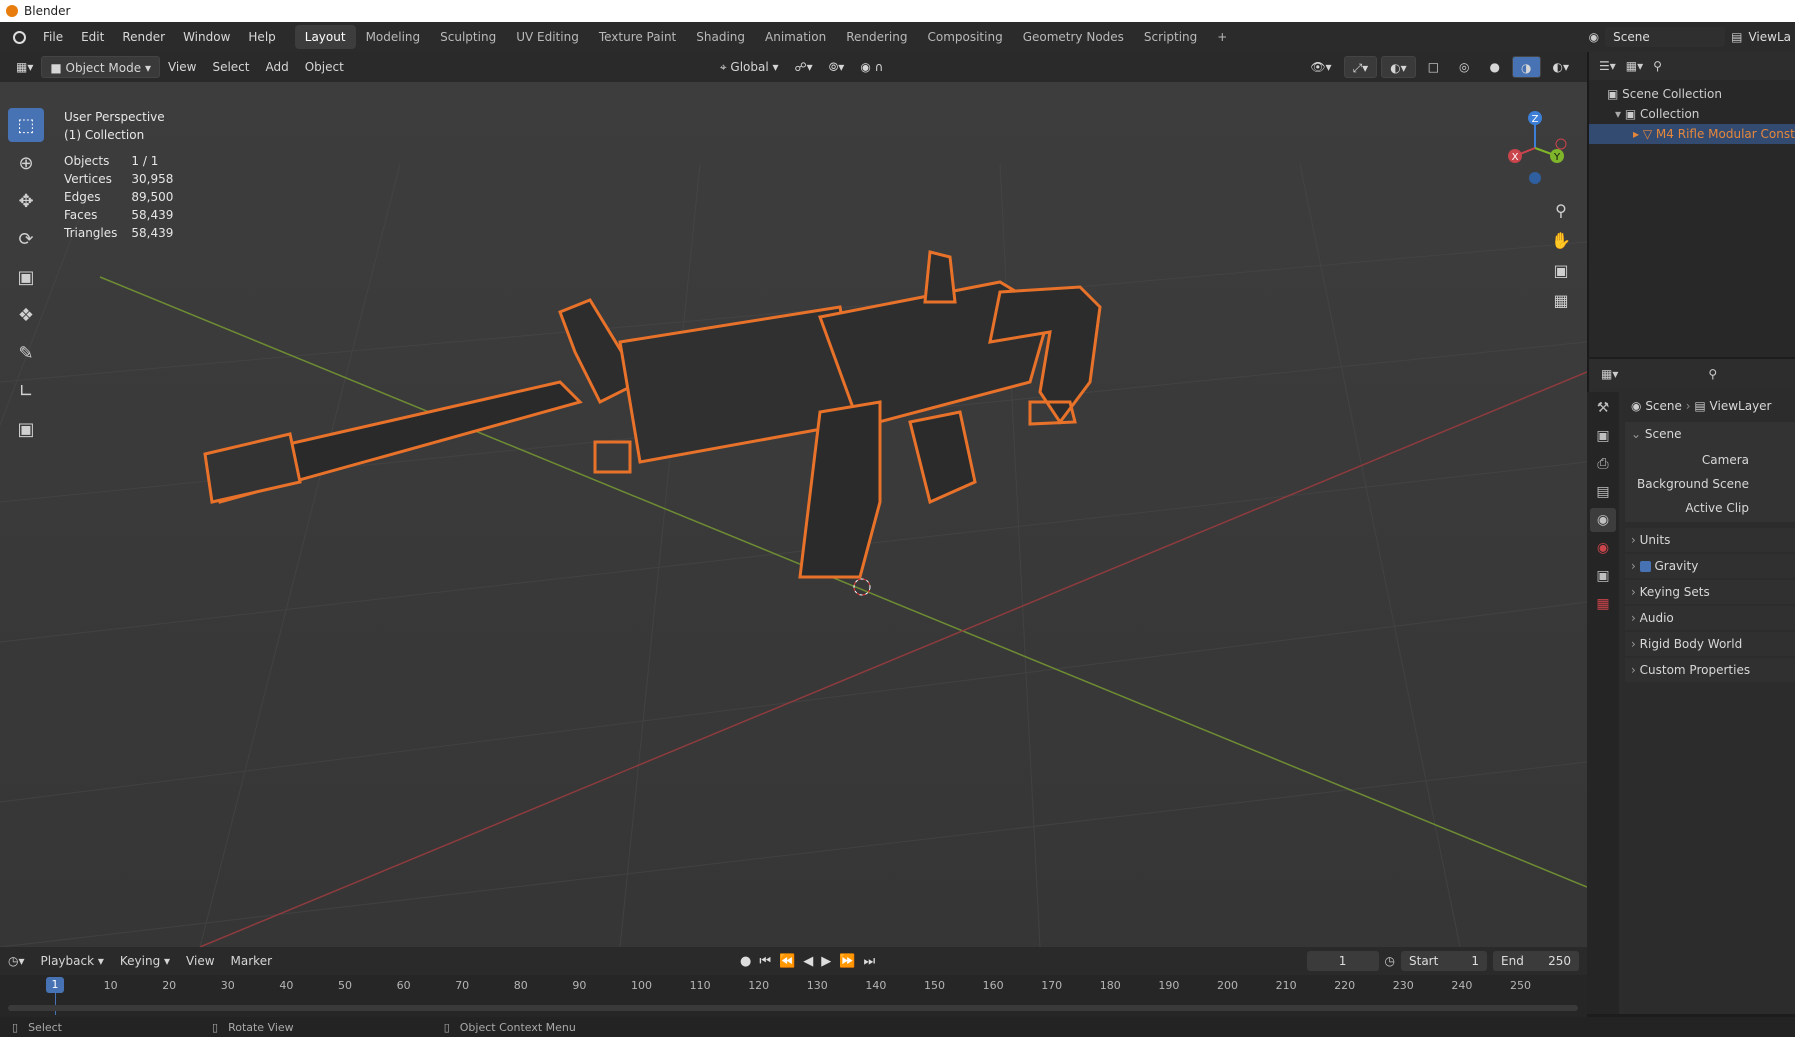  Describe the element at coordinates (1561, 240) in the screenshot. I see `hand-icon: ✋` at that location.